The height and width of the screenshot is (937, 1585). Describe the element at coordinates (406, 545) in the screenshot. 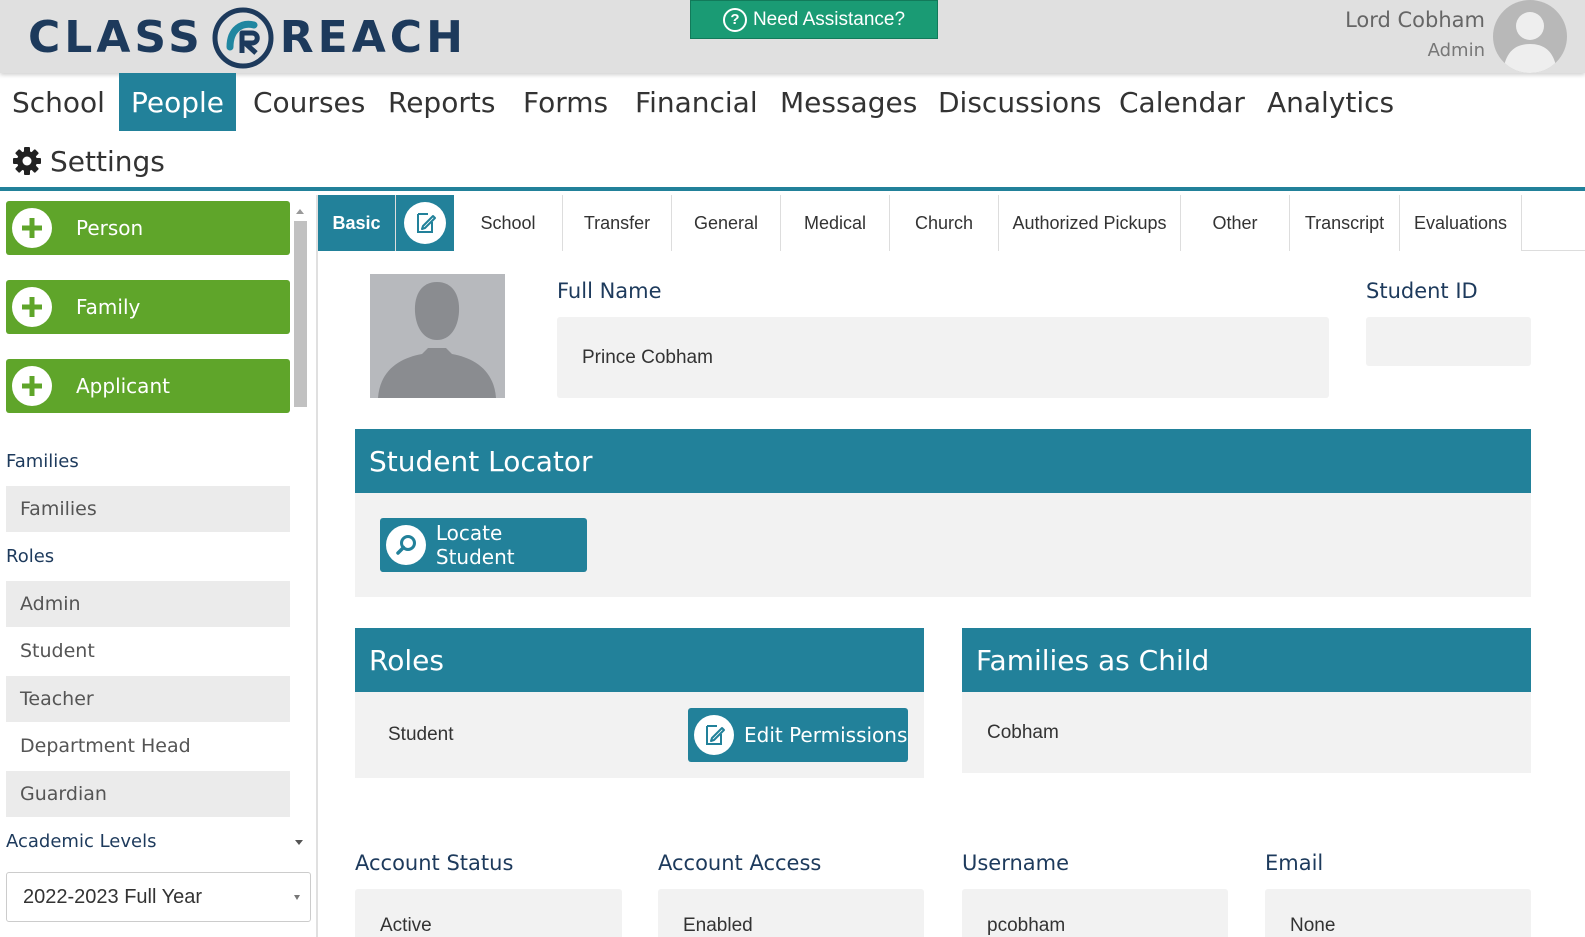

I see `search-icon` at that location.